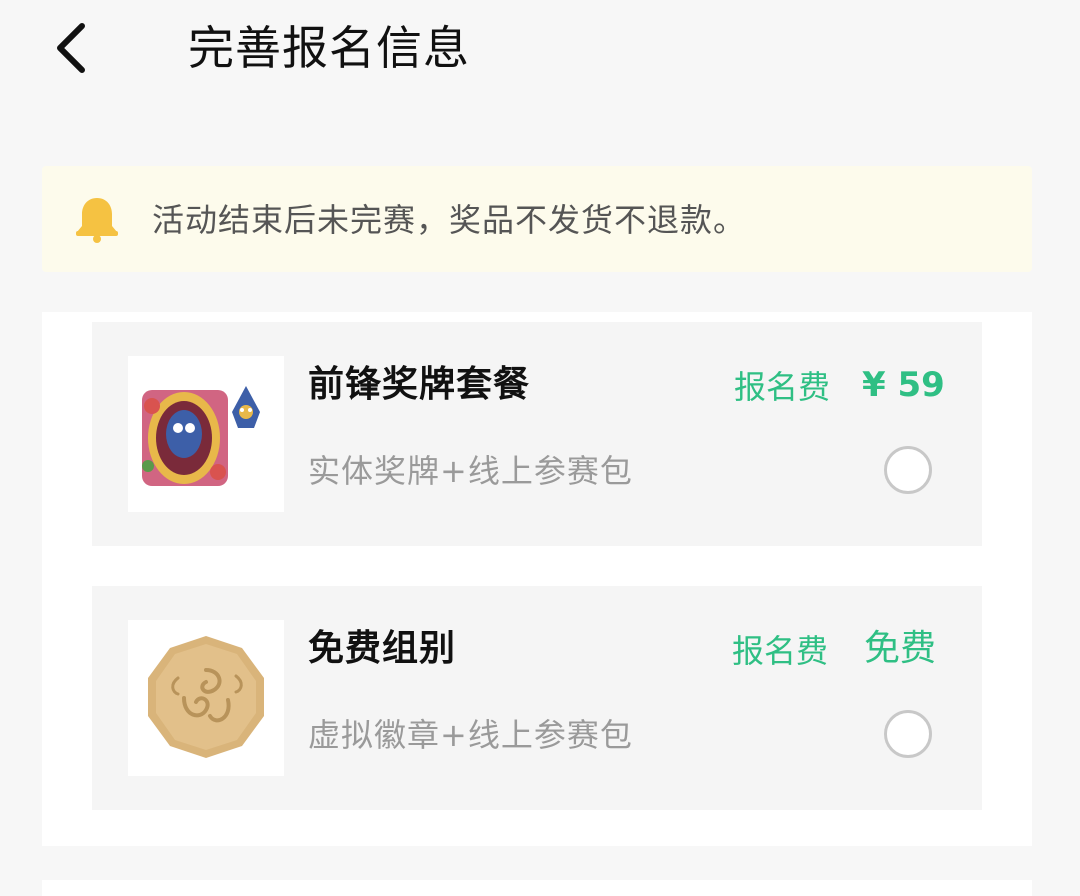 The width and height of the screenshot is (1080, 896). I want to click on fee-value: 免费, so click(900, 648).